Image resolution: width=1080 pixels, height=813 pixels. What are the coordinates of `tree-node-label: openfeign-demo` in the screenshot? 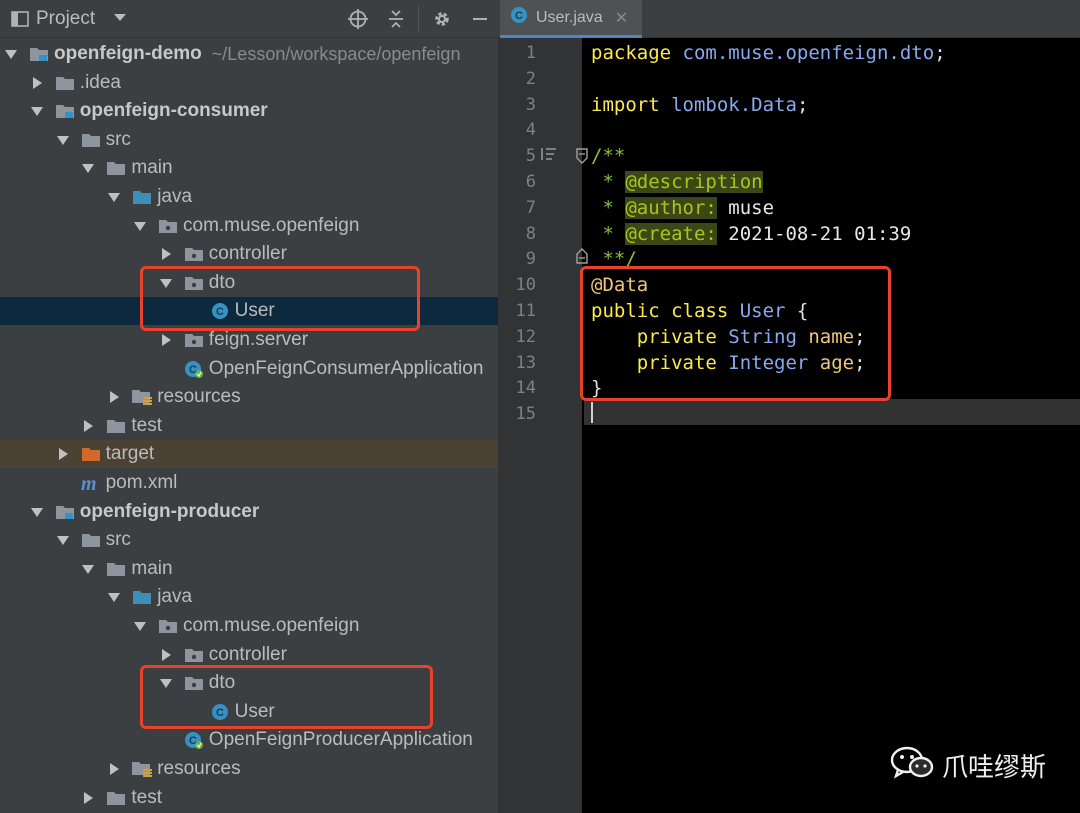 It's located at (128, 53).